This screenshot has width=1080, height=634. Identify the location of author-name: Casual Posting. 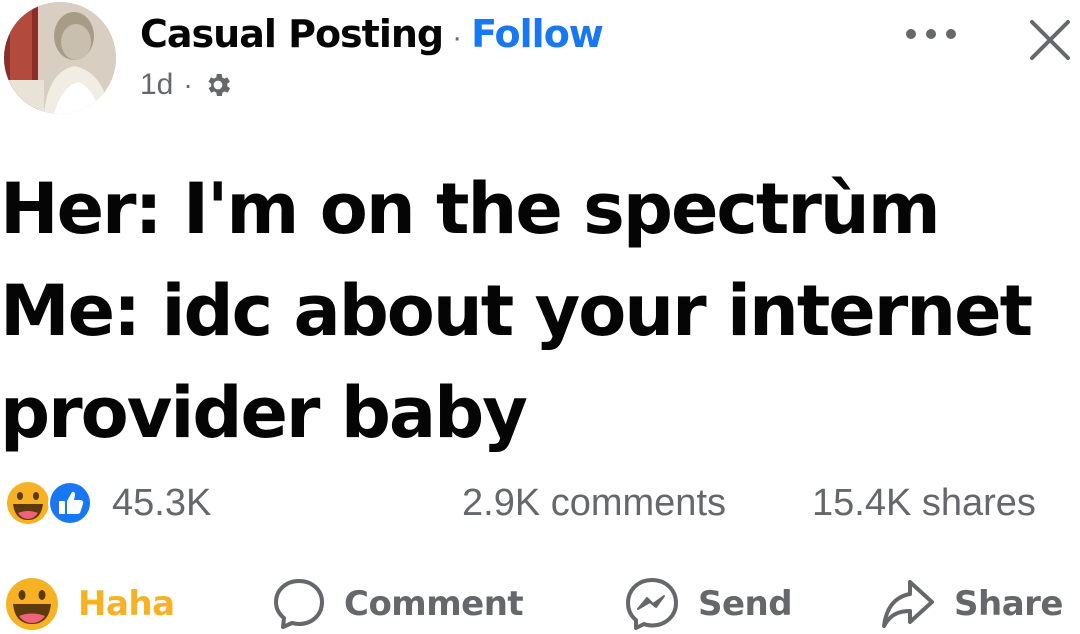
(292, 34).